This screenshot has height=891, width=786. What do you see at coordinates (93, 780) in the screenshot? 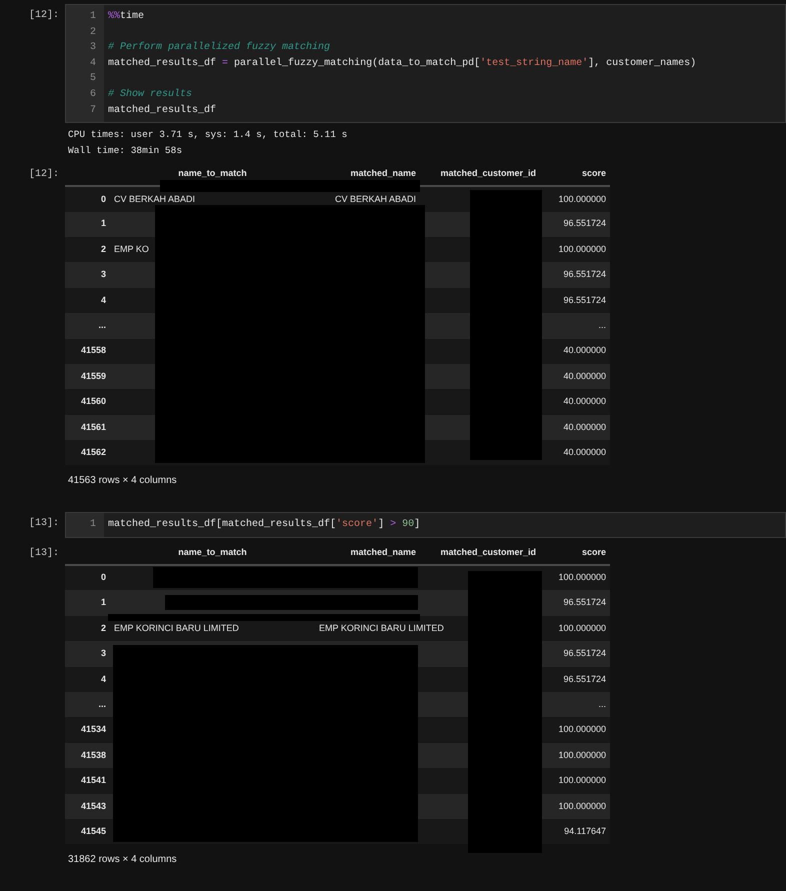
I see `row-index: 41541` at bounding box center [93, 780].